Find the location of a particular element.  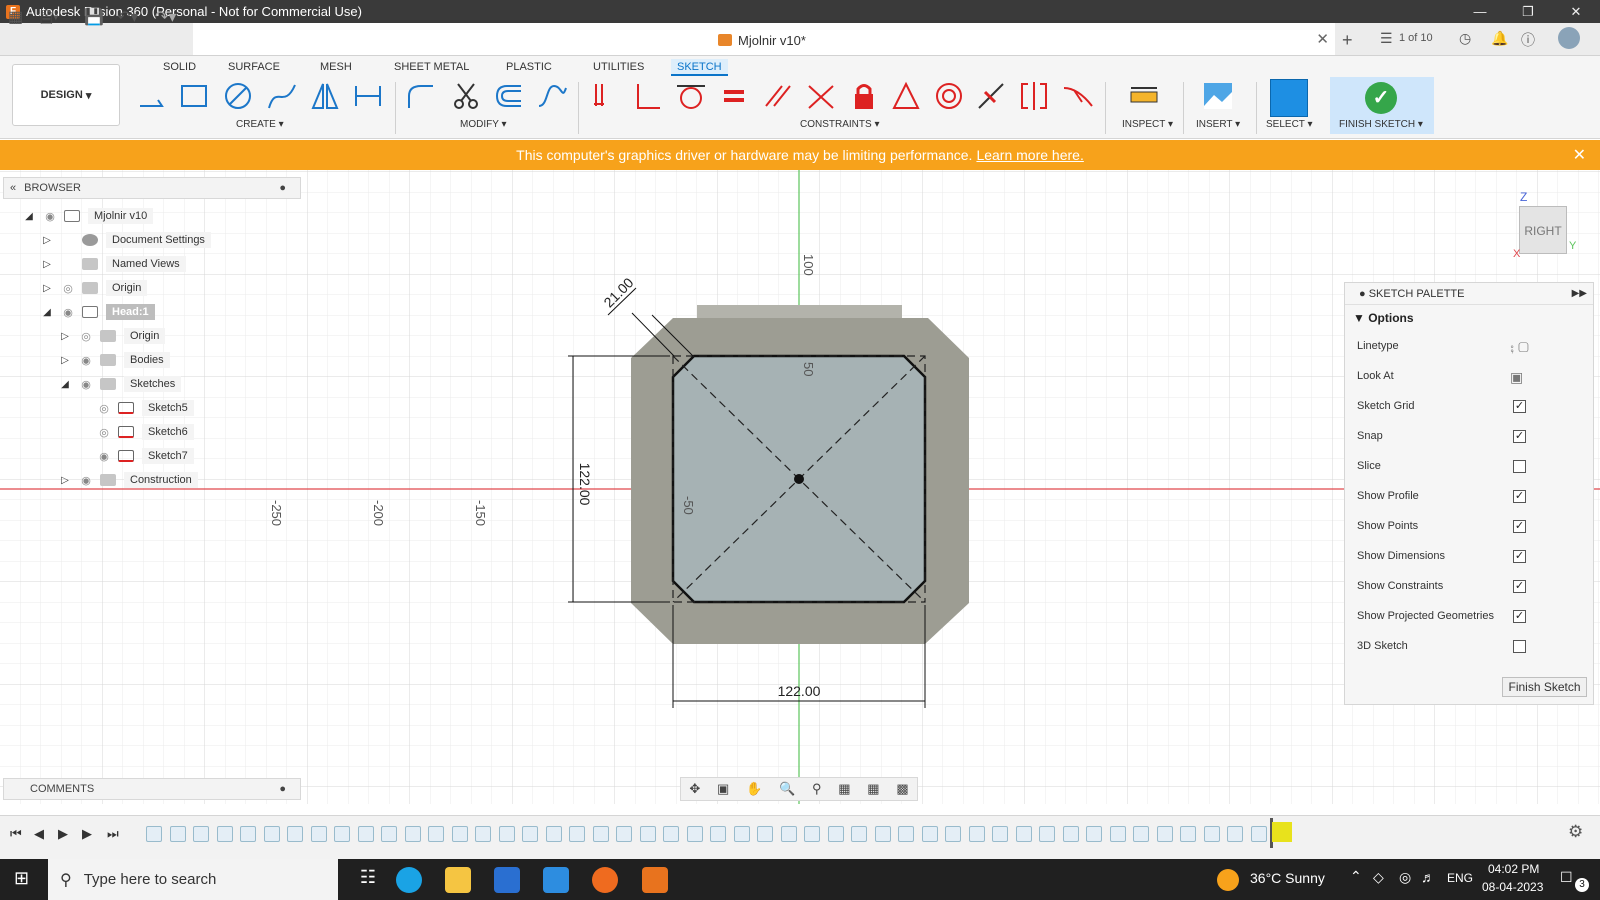

dimension-tool-icon is located at coordinates (368, 96).